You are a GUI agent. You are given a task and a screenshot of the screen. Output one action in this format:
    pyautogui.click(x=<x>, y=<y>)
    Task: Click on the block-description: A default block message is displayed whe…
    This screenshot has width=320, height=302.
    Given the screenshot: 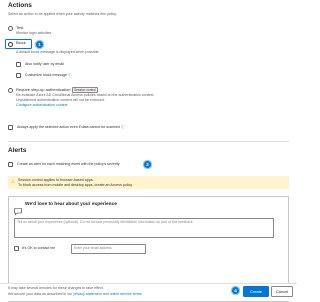 What is the action you would take?
    pyautogui.click(x=58, y=52)
    